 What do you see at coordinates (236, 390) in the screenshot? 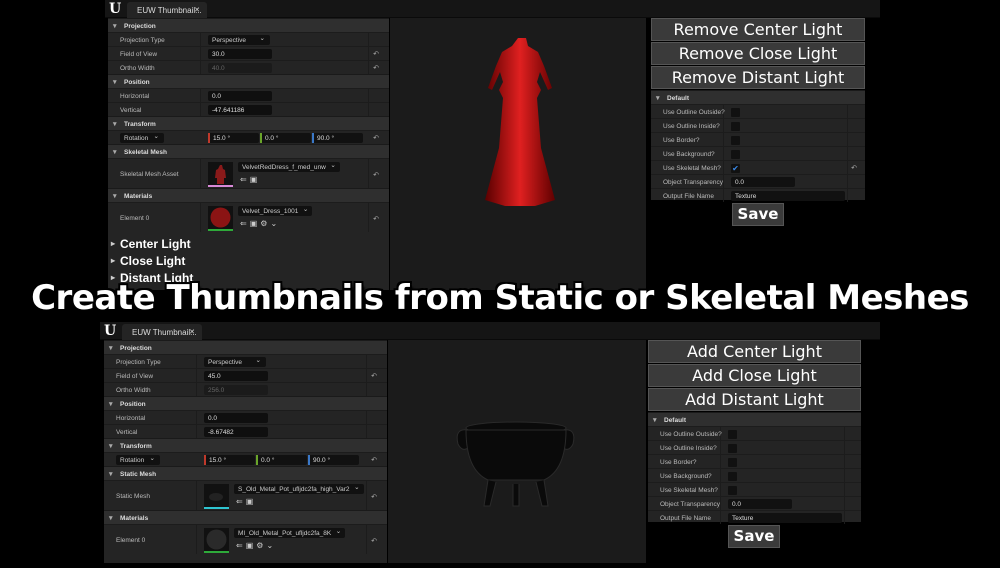
I see `ortho-width-input: 256.0` at bounding box center [236, 390].